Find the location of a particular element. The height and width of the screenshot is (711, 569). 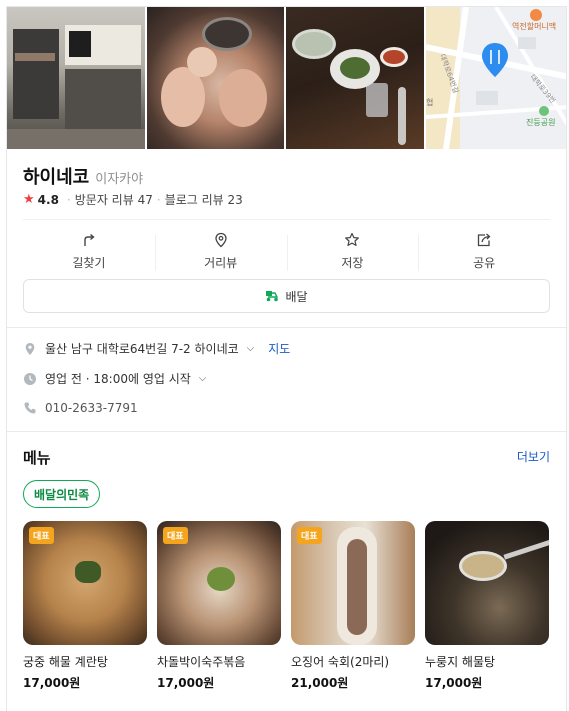

address-text: 울산 남구 대학로64번길 7-2 하이네코 is located at coordinates (142, 349).